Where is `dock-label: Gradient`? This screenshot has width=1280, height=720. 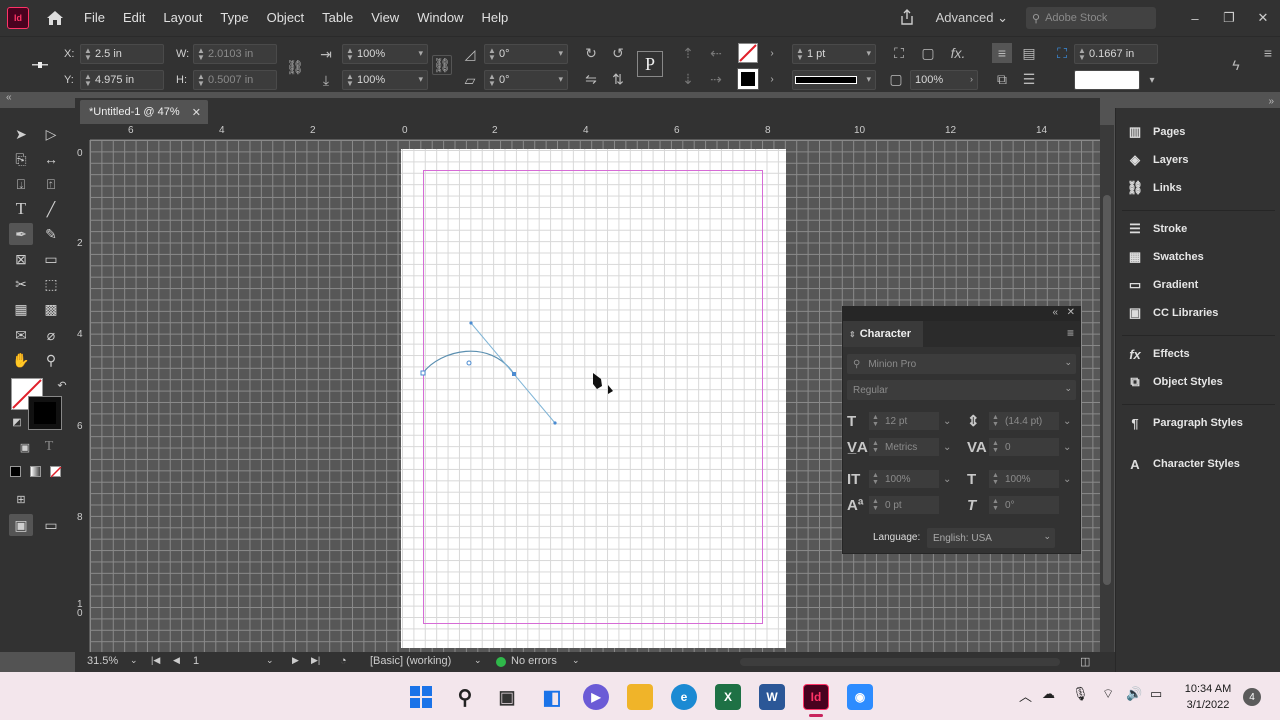 dock-label: Gradient is located at coordinates (1176, 285).